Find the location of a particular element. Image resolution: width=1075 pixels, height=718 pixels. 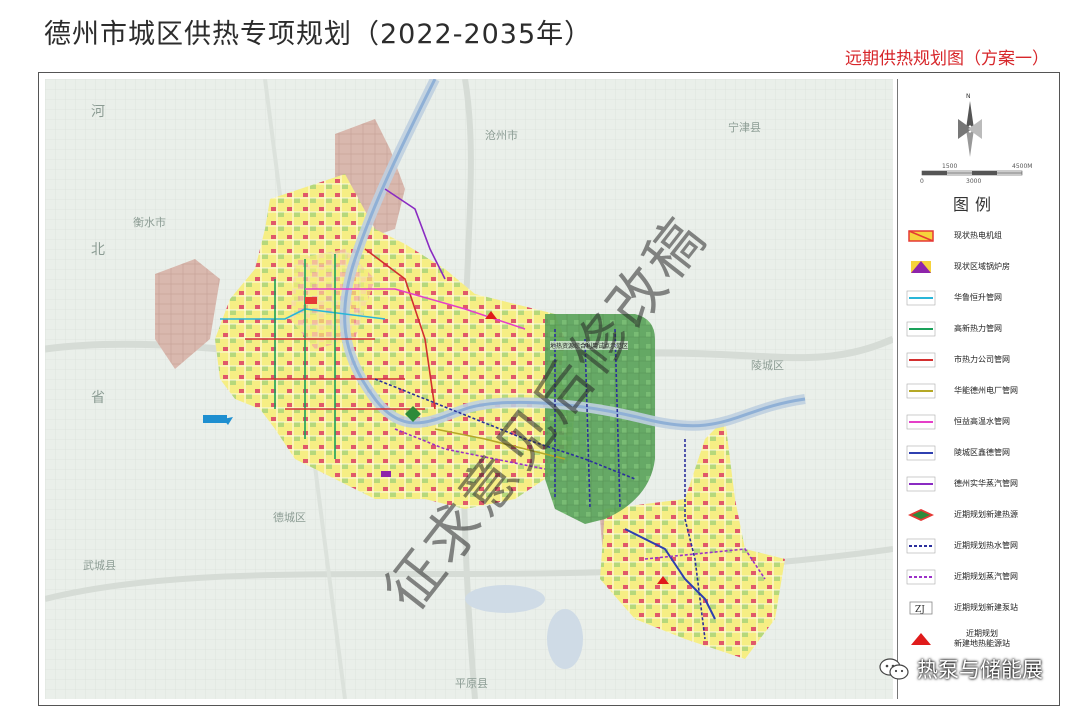

legend-item: 现状热电机组 is located at coordinates (979, 236).